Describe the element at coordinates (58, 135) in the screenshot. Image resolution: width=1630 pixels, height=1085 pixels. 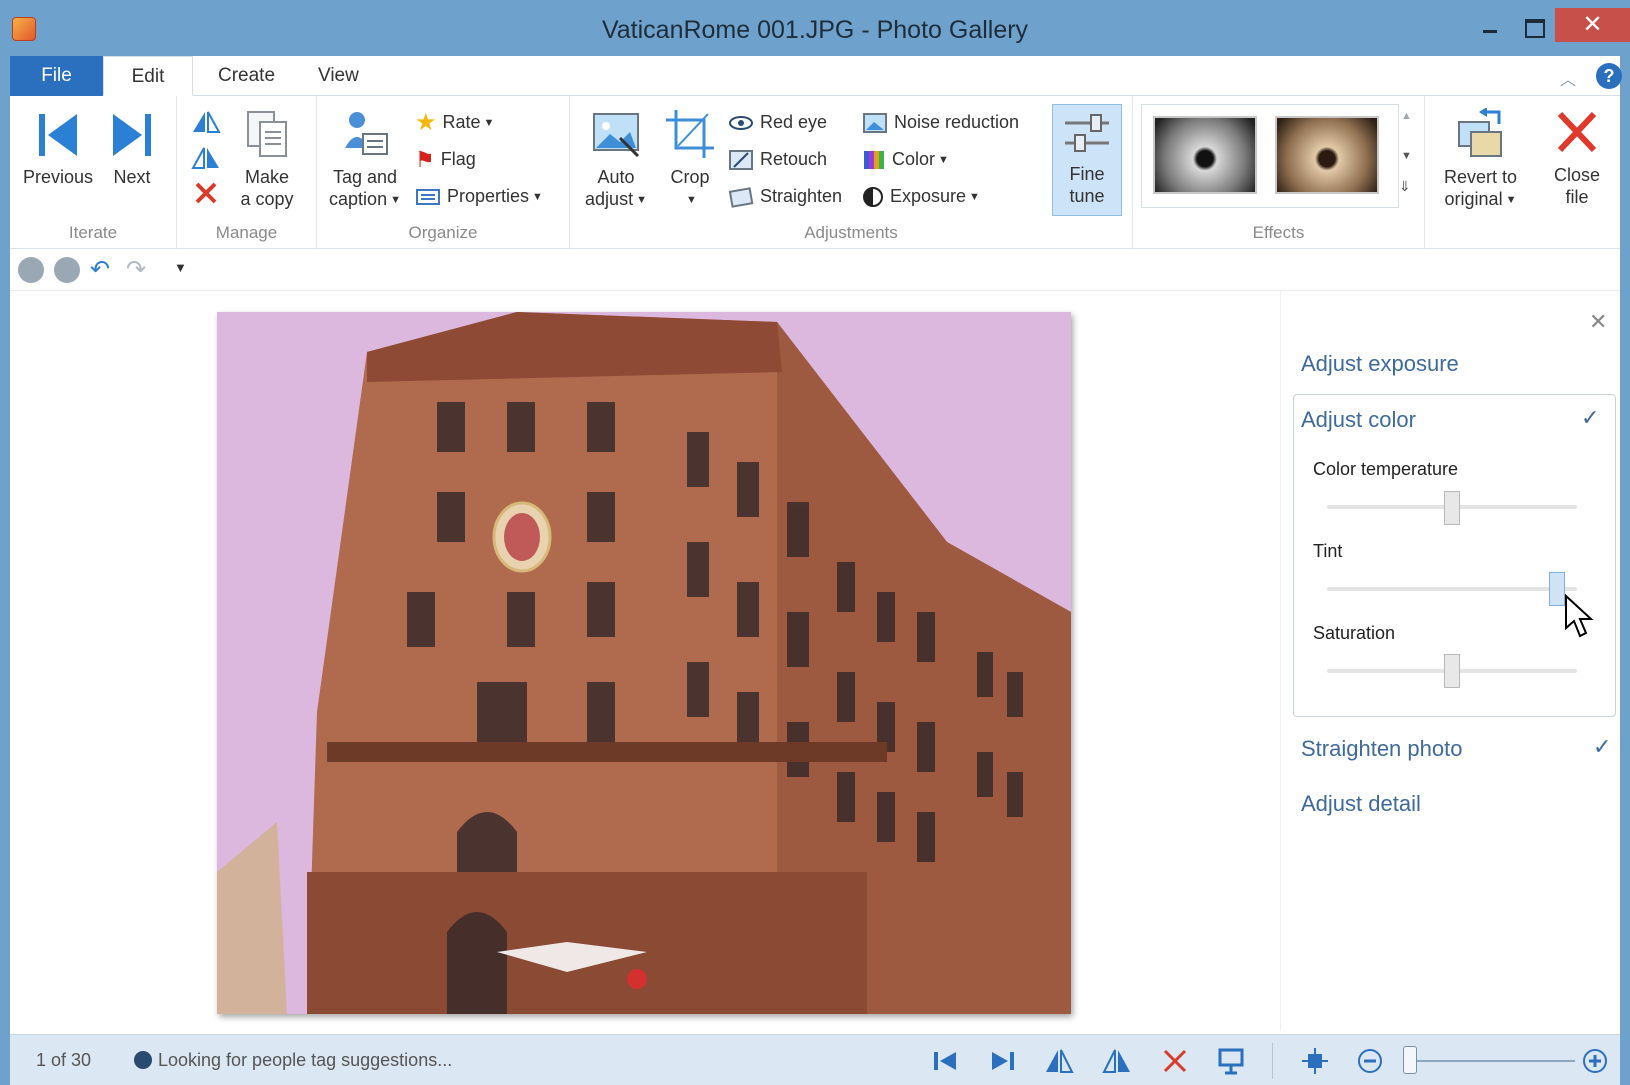
I see `previous-icon` at that location.